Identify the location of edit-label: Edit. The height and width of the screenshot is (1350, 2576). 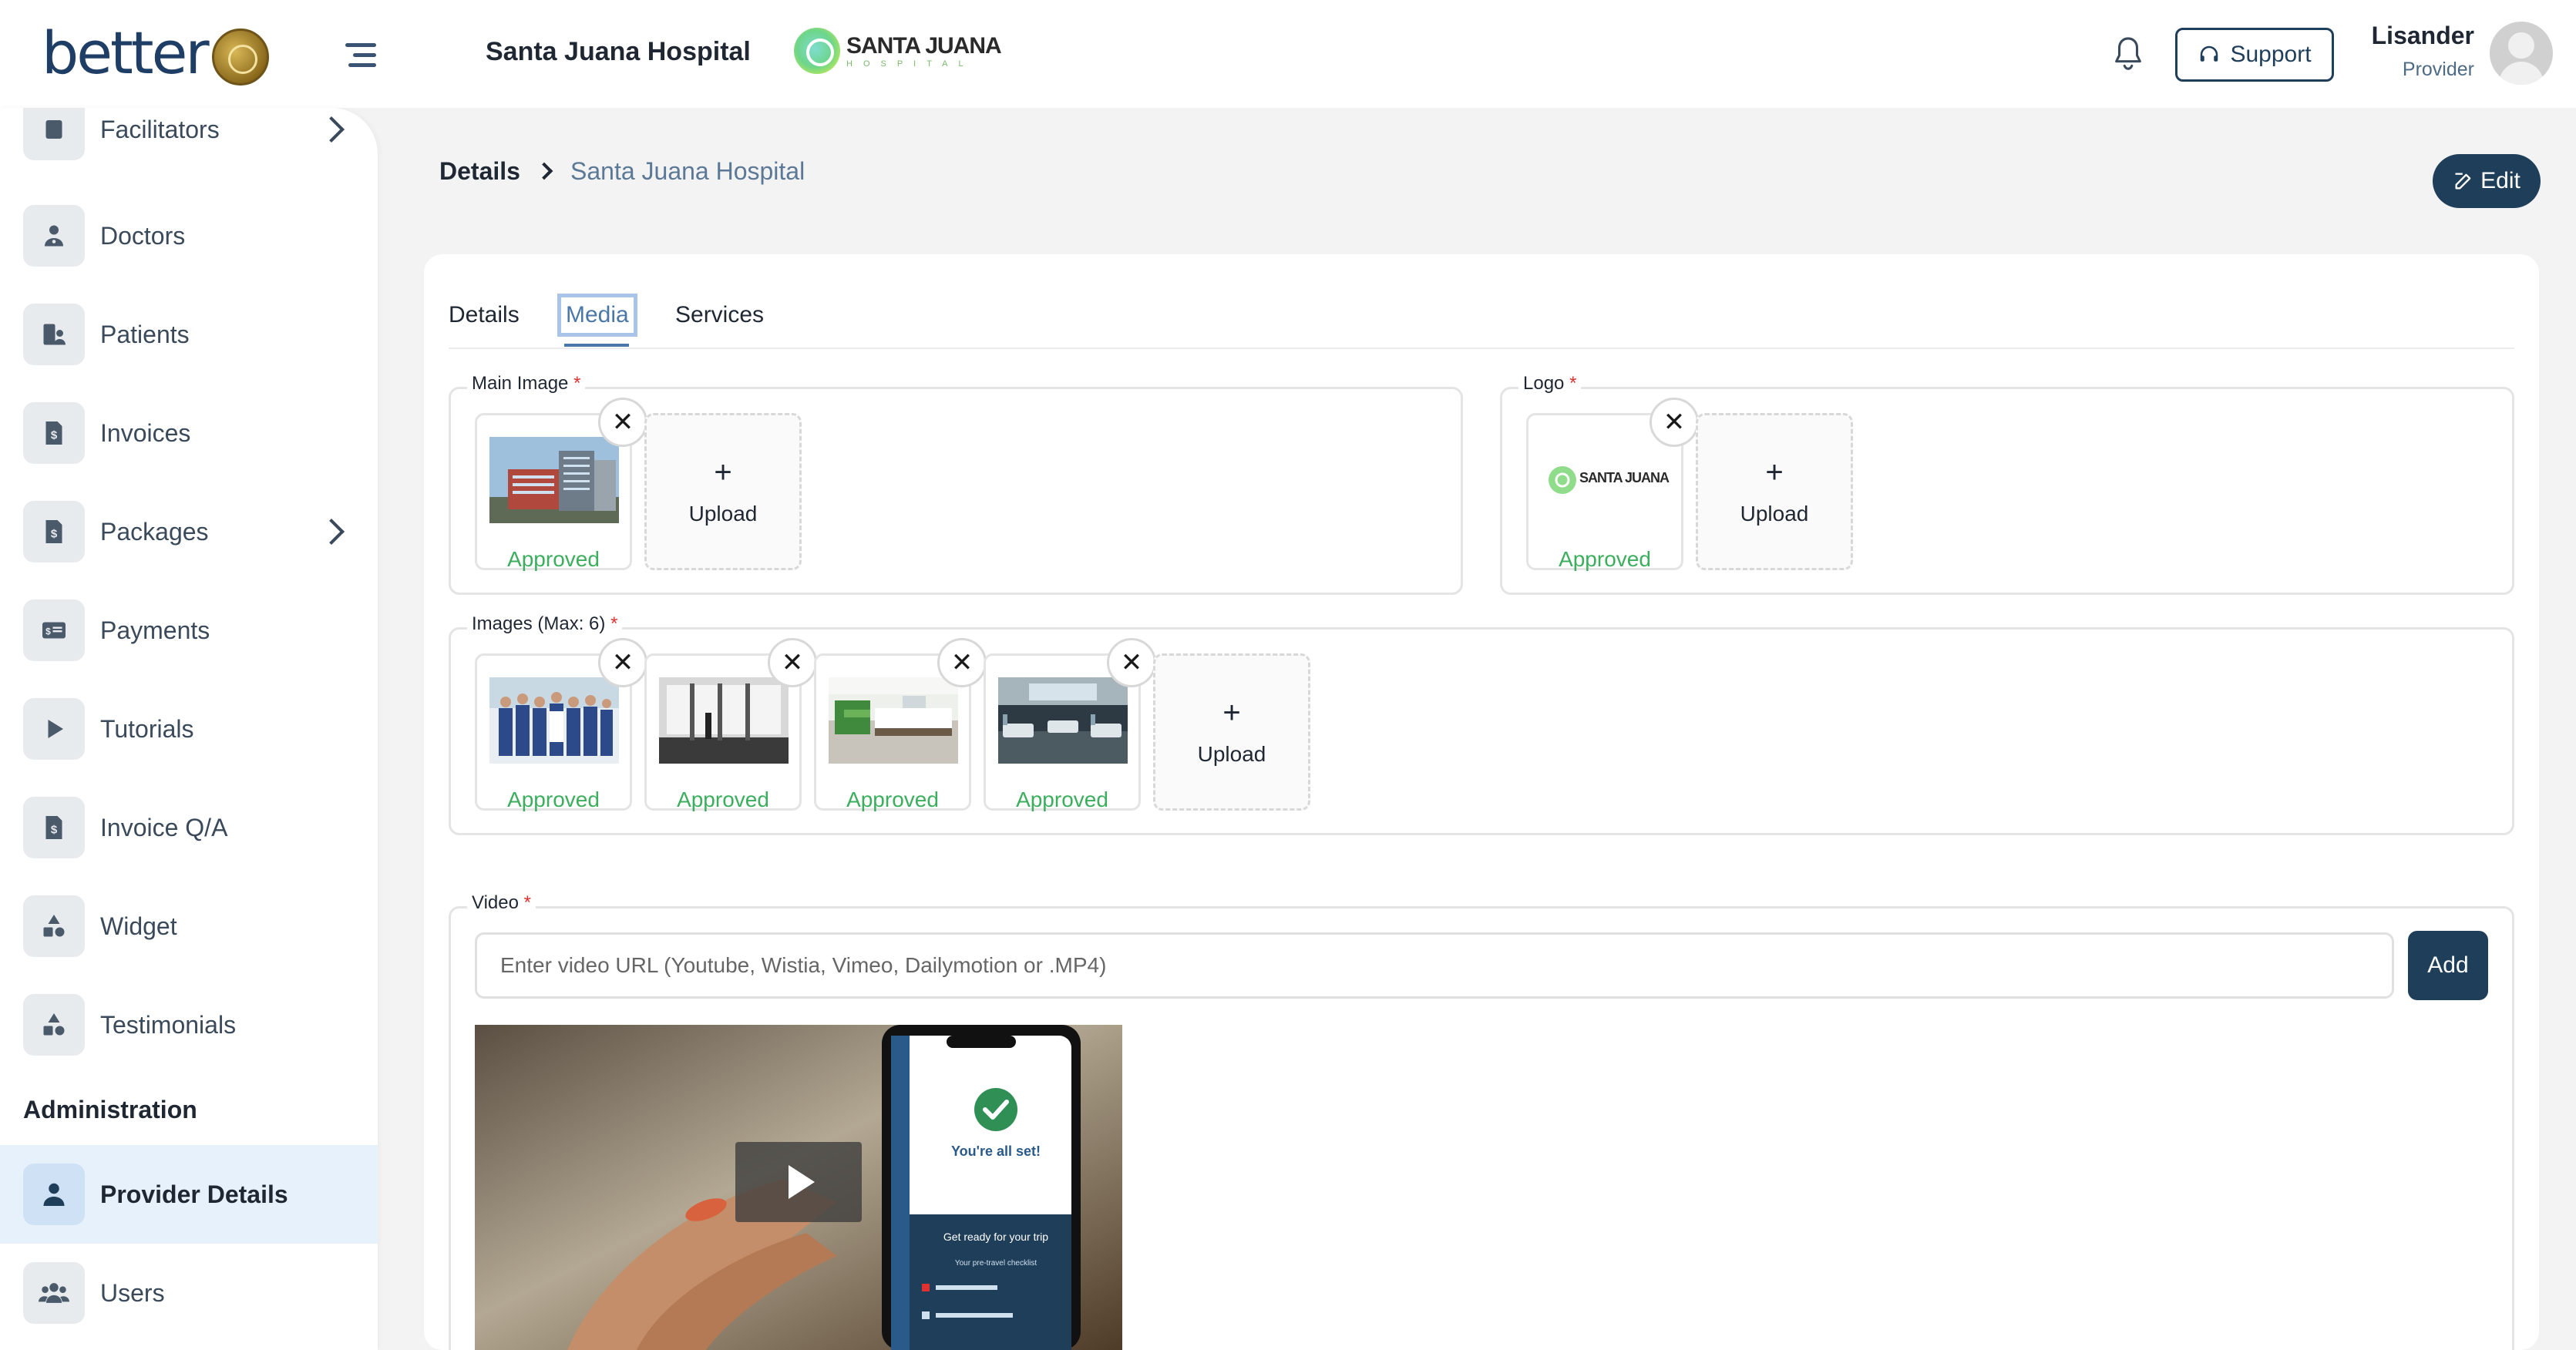
(2500, 180).